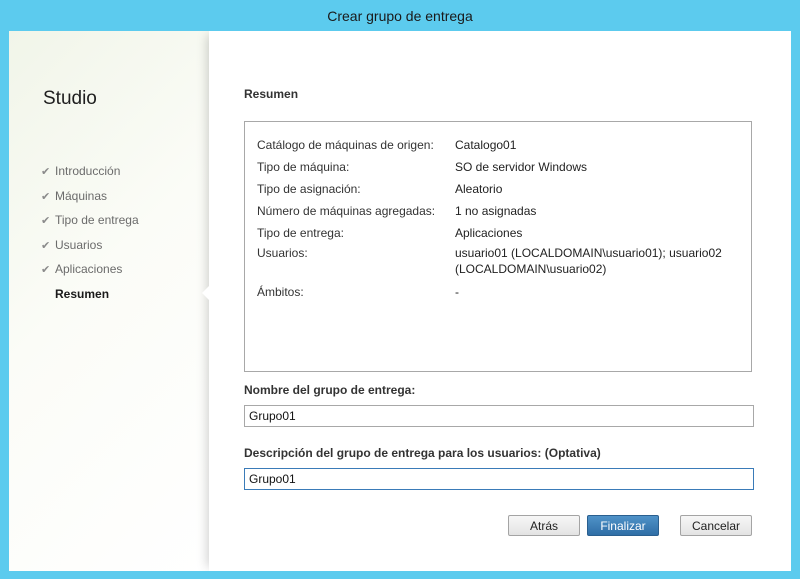 The image size is (800, 579). I want to click on step-label: Tipo de entrega, so click(97, 220).